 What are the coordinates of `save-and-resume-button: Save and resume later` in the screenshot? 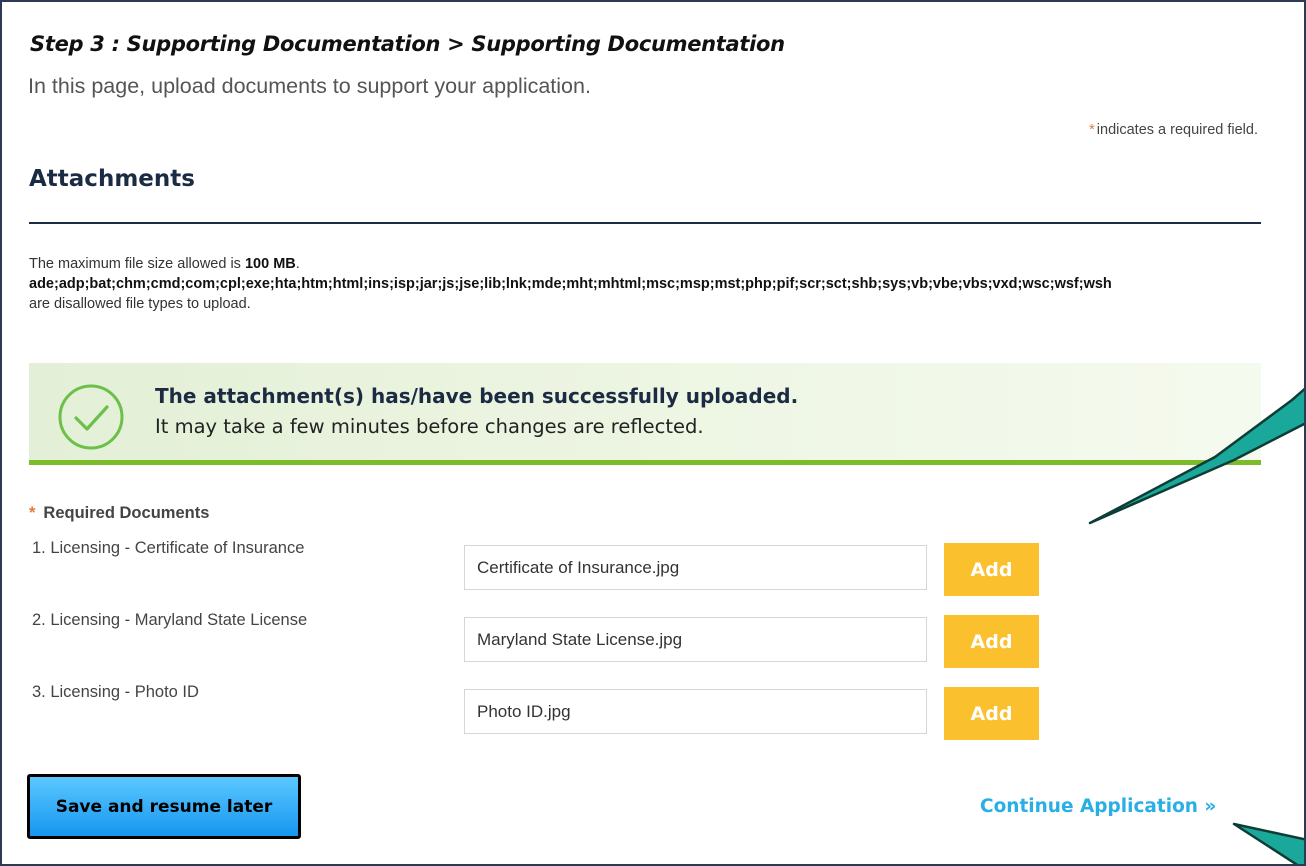 It's located at (164, 806).